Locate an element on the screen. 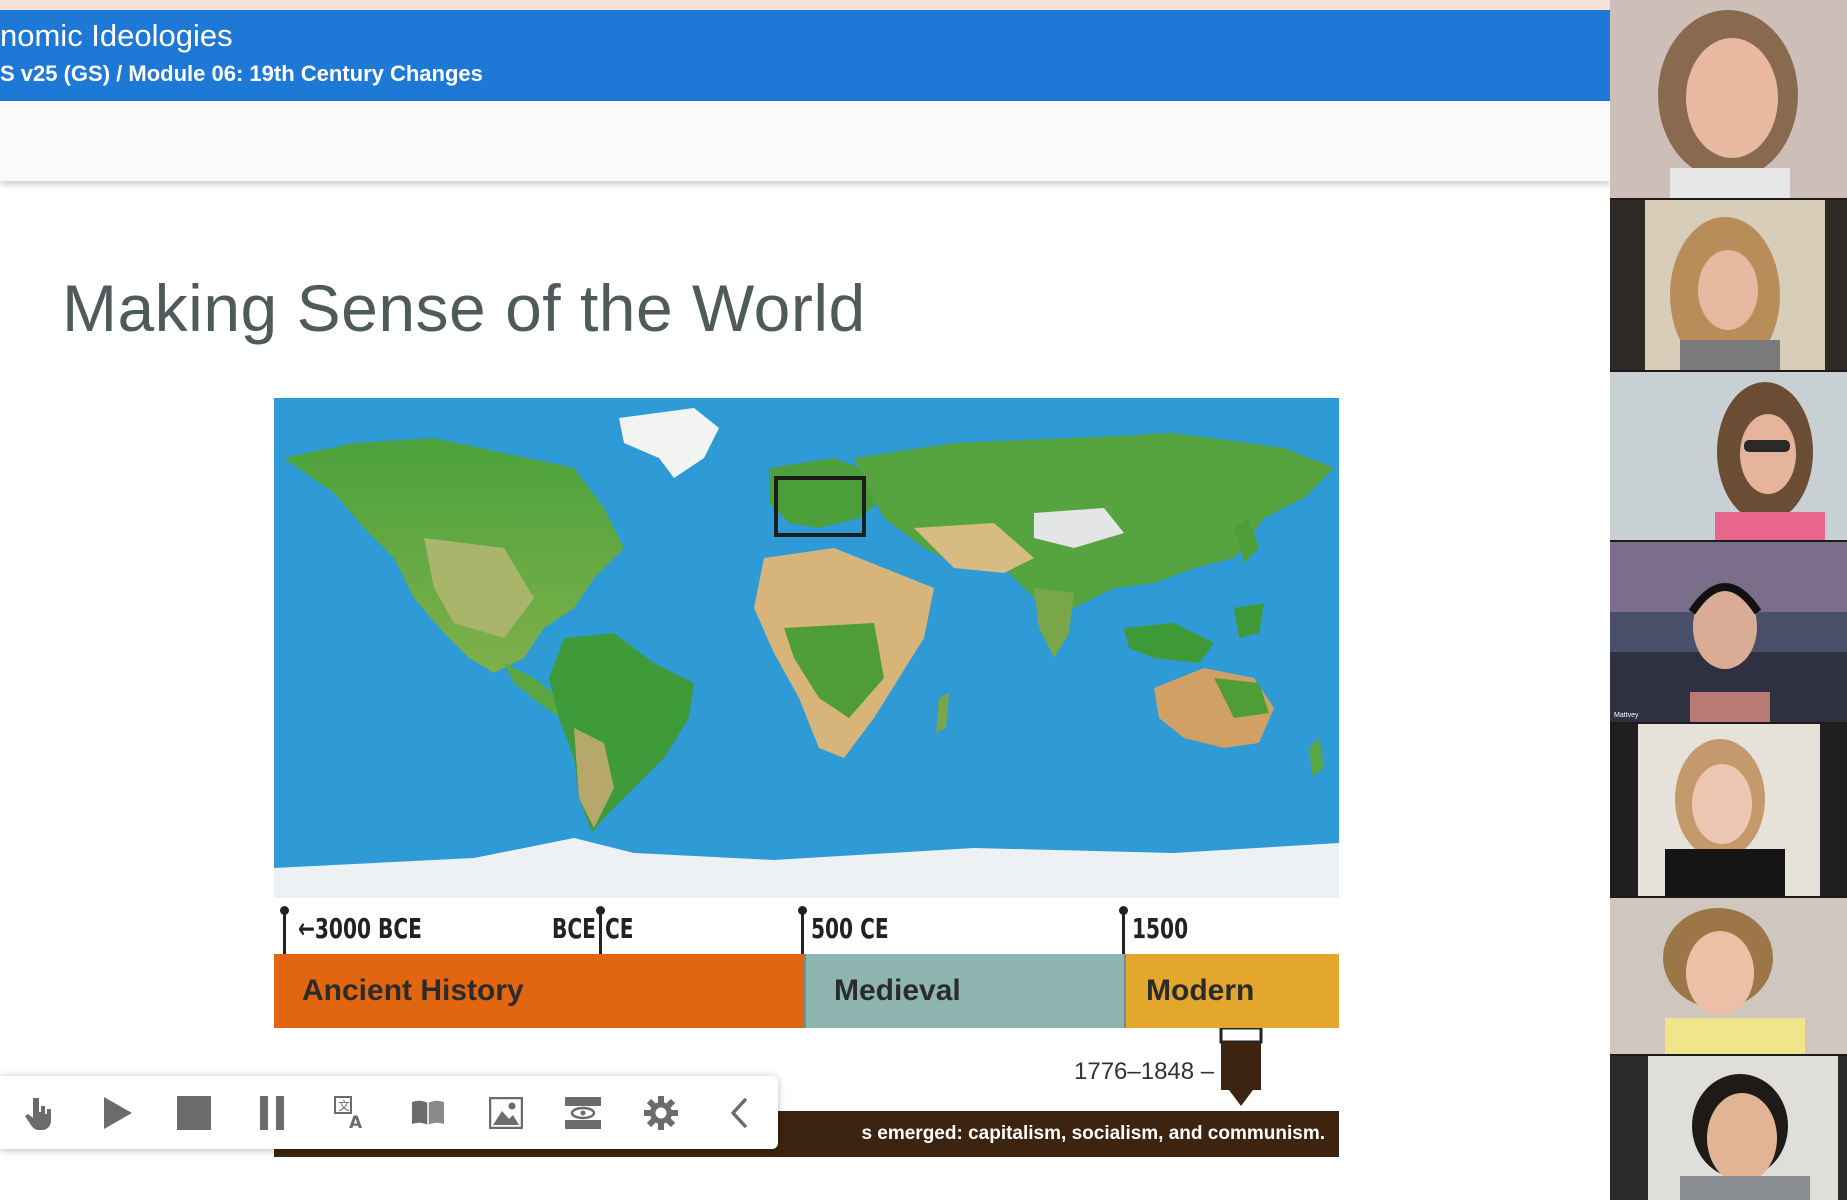 The height and width of the screenshot is (1200, 1847). screen-mask-icon is located at coordinates (583, 1112).